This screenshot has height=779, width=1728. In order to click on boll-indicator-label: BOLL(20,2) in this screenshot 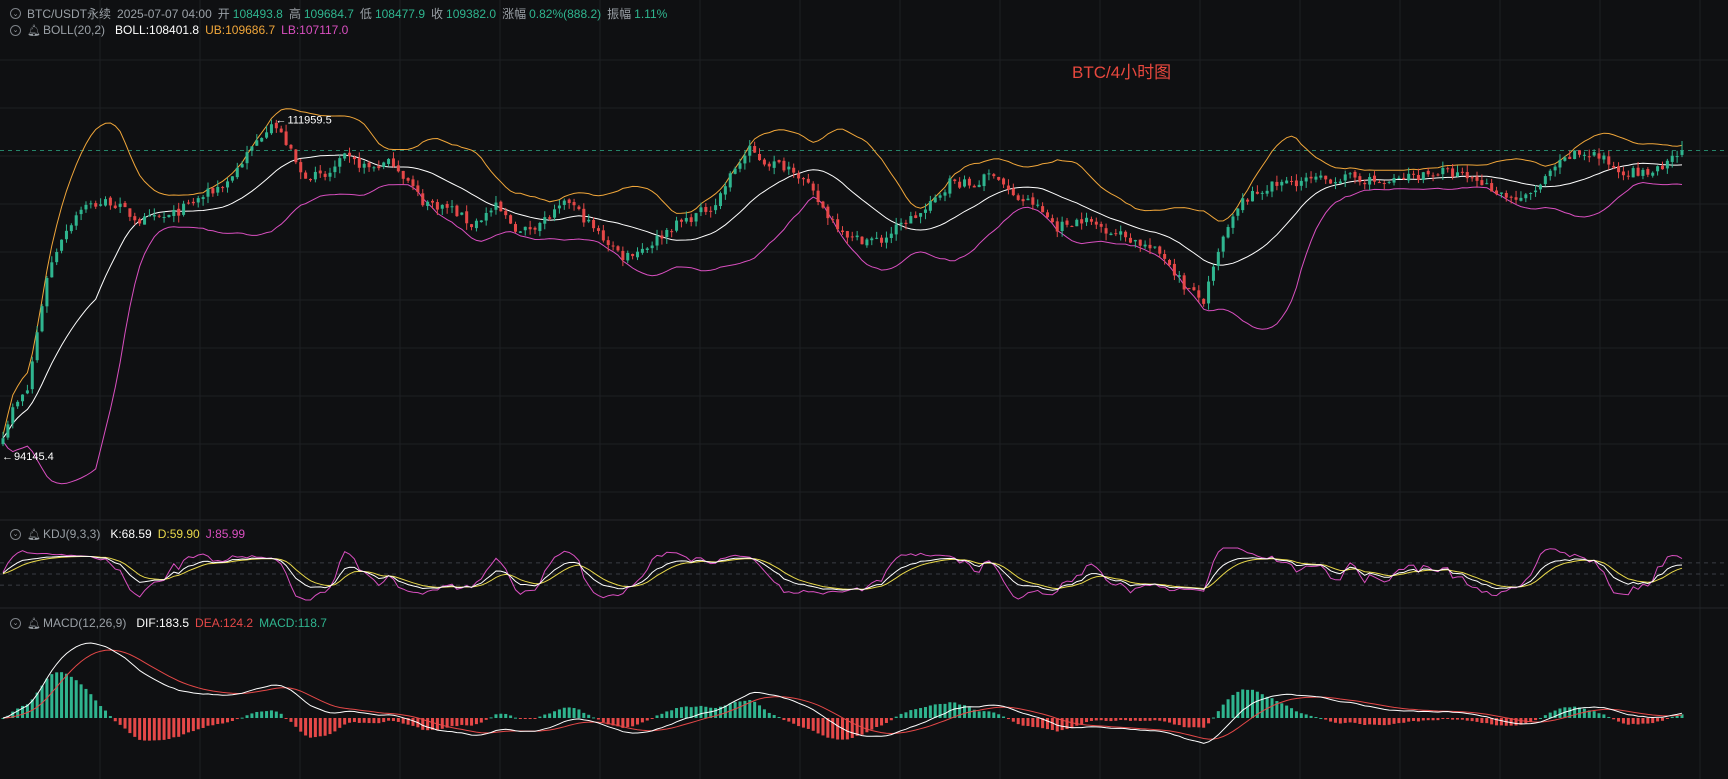, I will do `click(74, 30)`.